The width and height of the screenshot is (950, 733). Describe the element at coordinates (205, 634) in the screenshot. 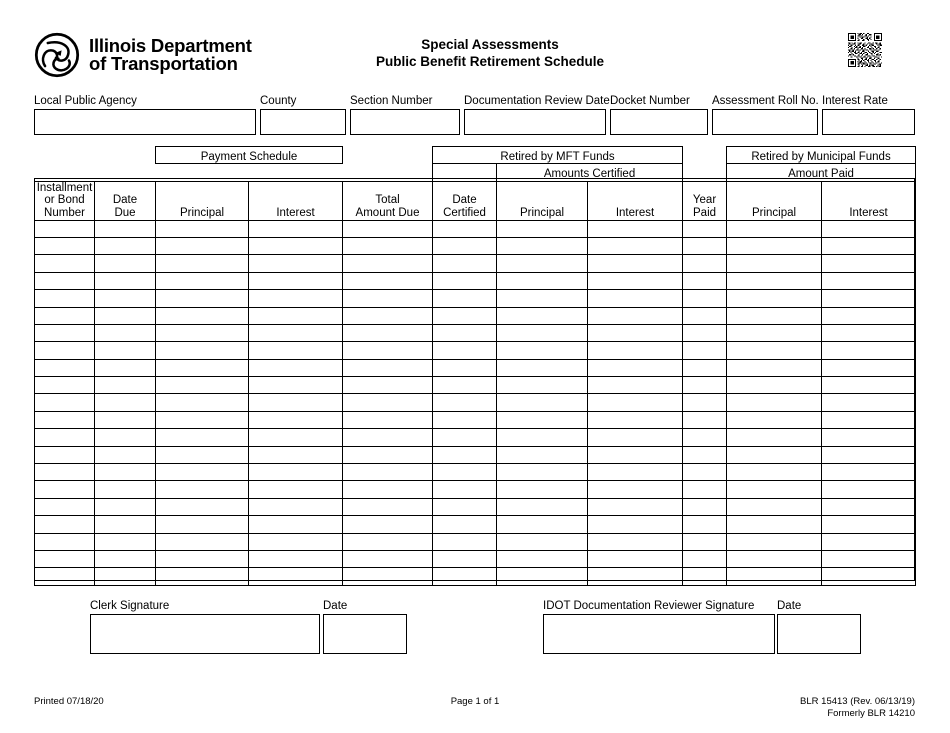

I see `clerk-signature-input` at that location.